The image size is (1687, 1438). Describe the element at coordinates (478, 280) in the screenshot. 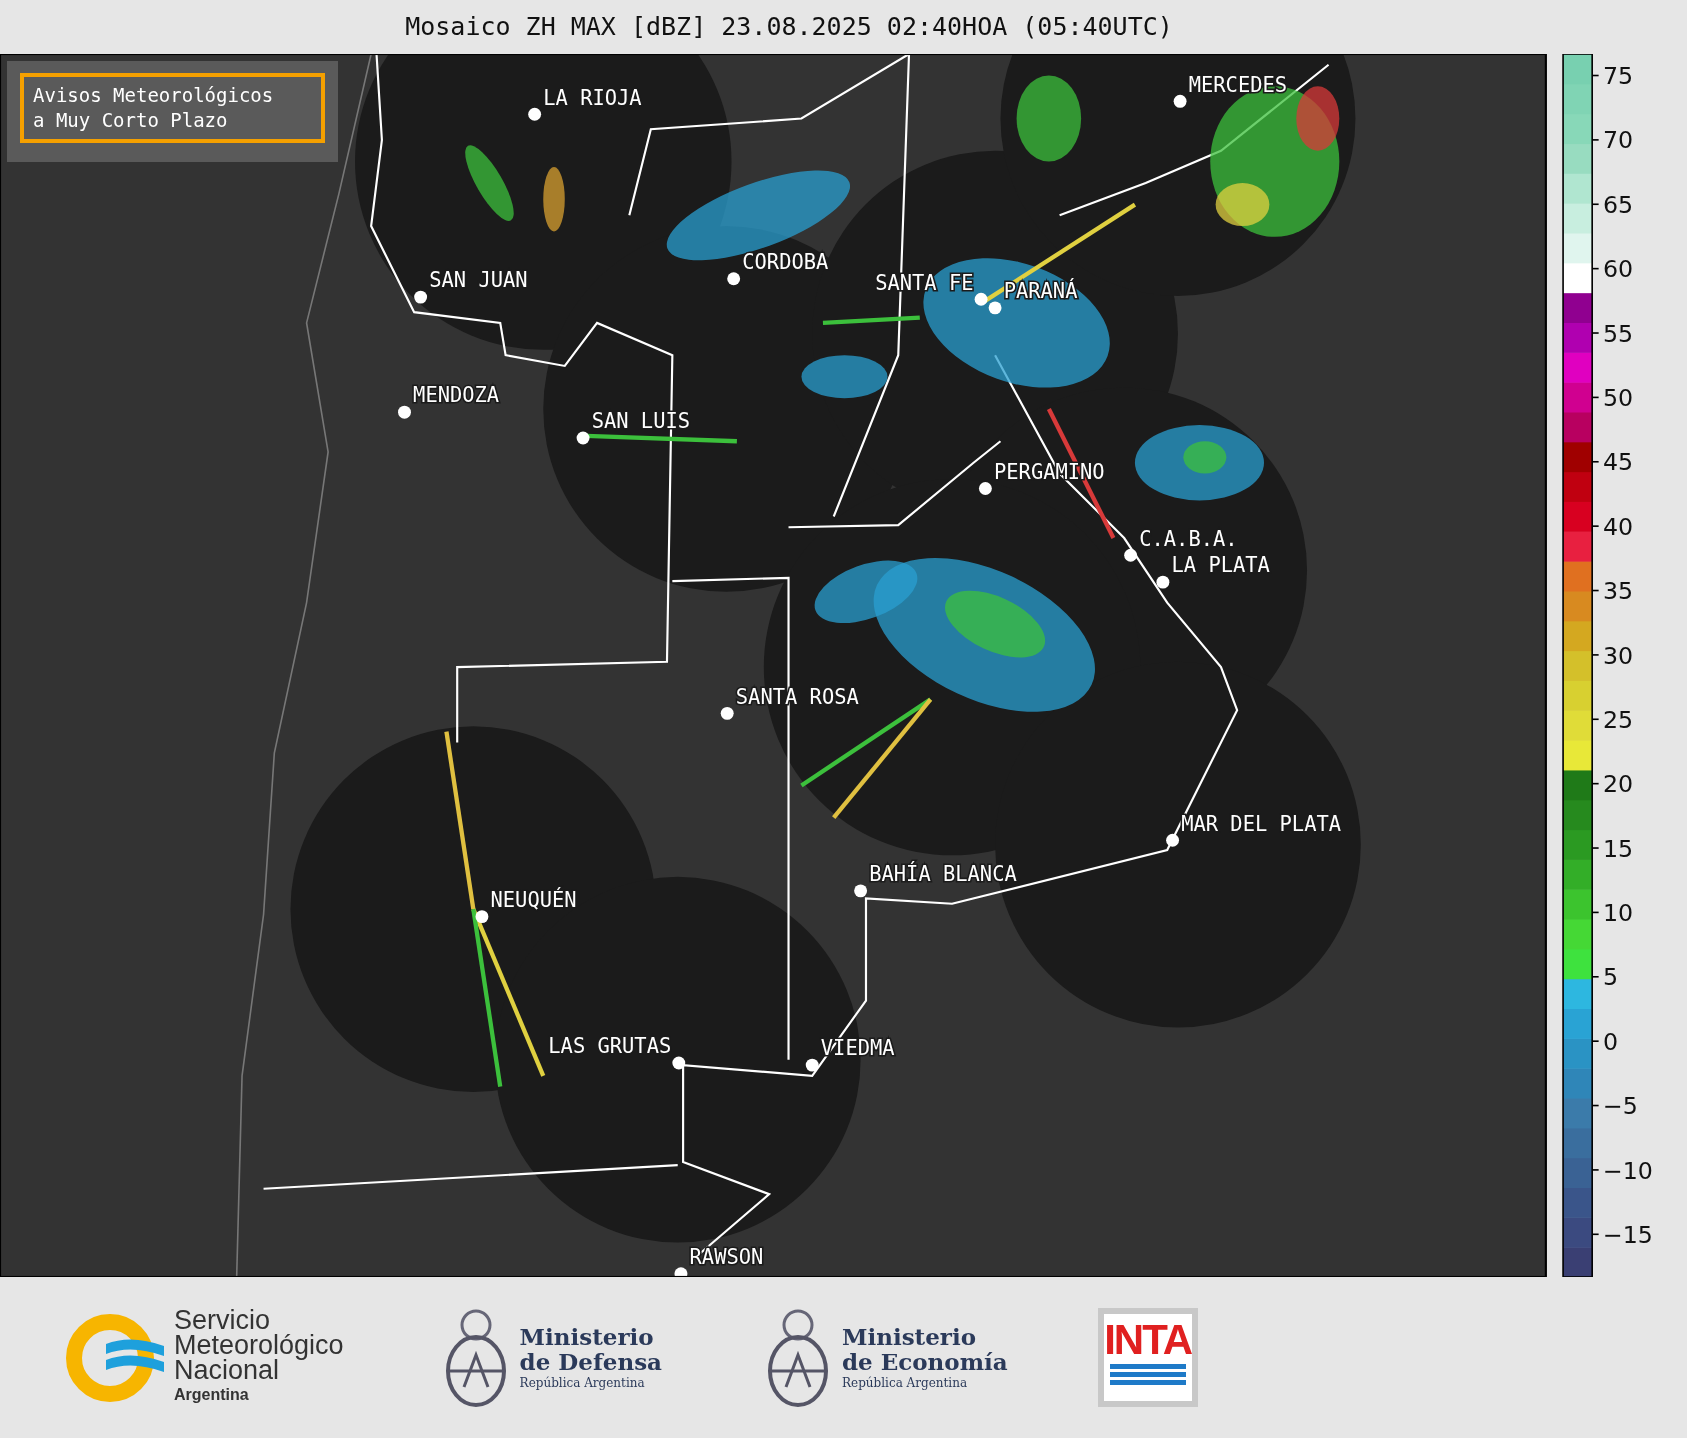

I see `city-label: SAN JUAN` at that location.